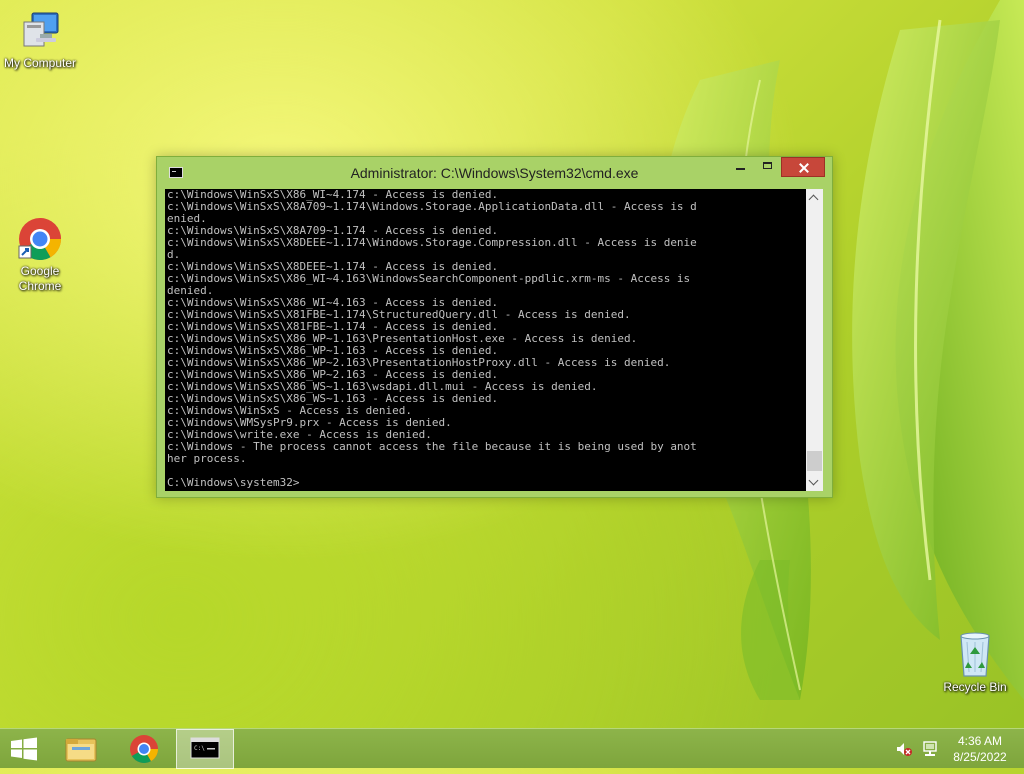 Image resolution: width=1024 pixels, height=774 pixels. Describe the element at coordinates (814, 482) in the screenshot. I see `scroll-down-arrow-icon` at that location.